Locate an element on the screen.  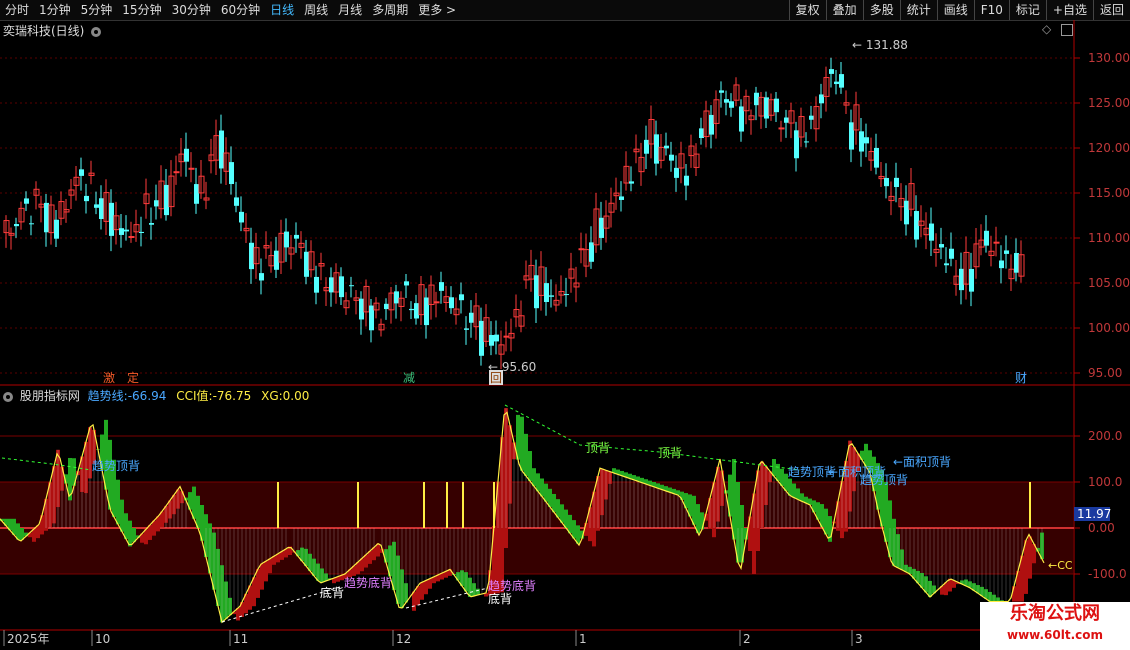
watermark-title: 乐淘公式网 is located at coordinates (1055, 613).